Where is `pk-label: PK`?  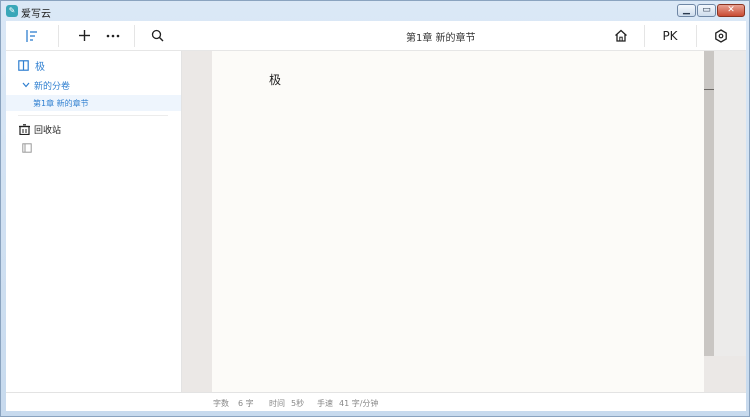 pk-label: PK is located at coordinates (670, 35).